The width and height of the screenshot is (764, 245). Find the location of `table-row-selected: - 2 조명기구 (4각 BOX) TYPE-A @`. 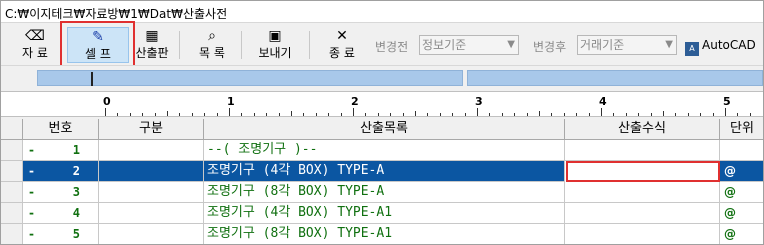

table-row-selected: - 2 조명기구 (4각 BOX) TYPE-A @ is located at coordinates (382, 171).